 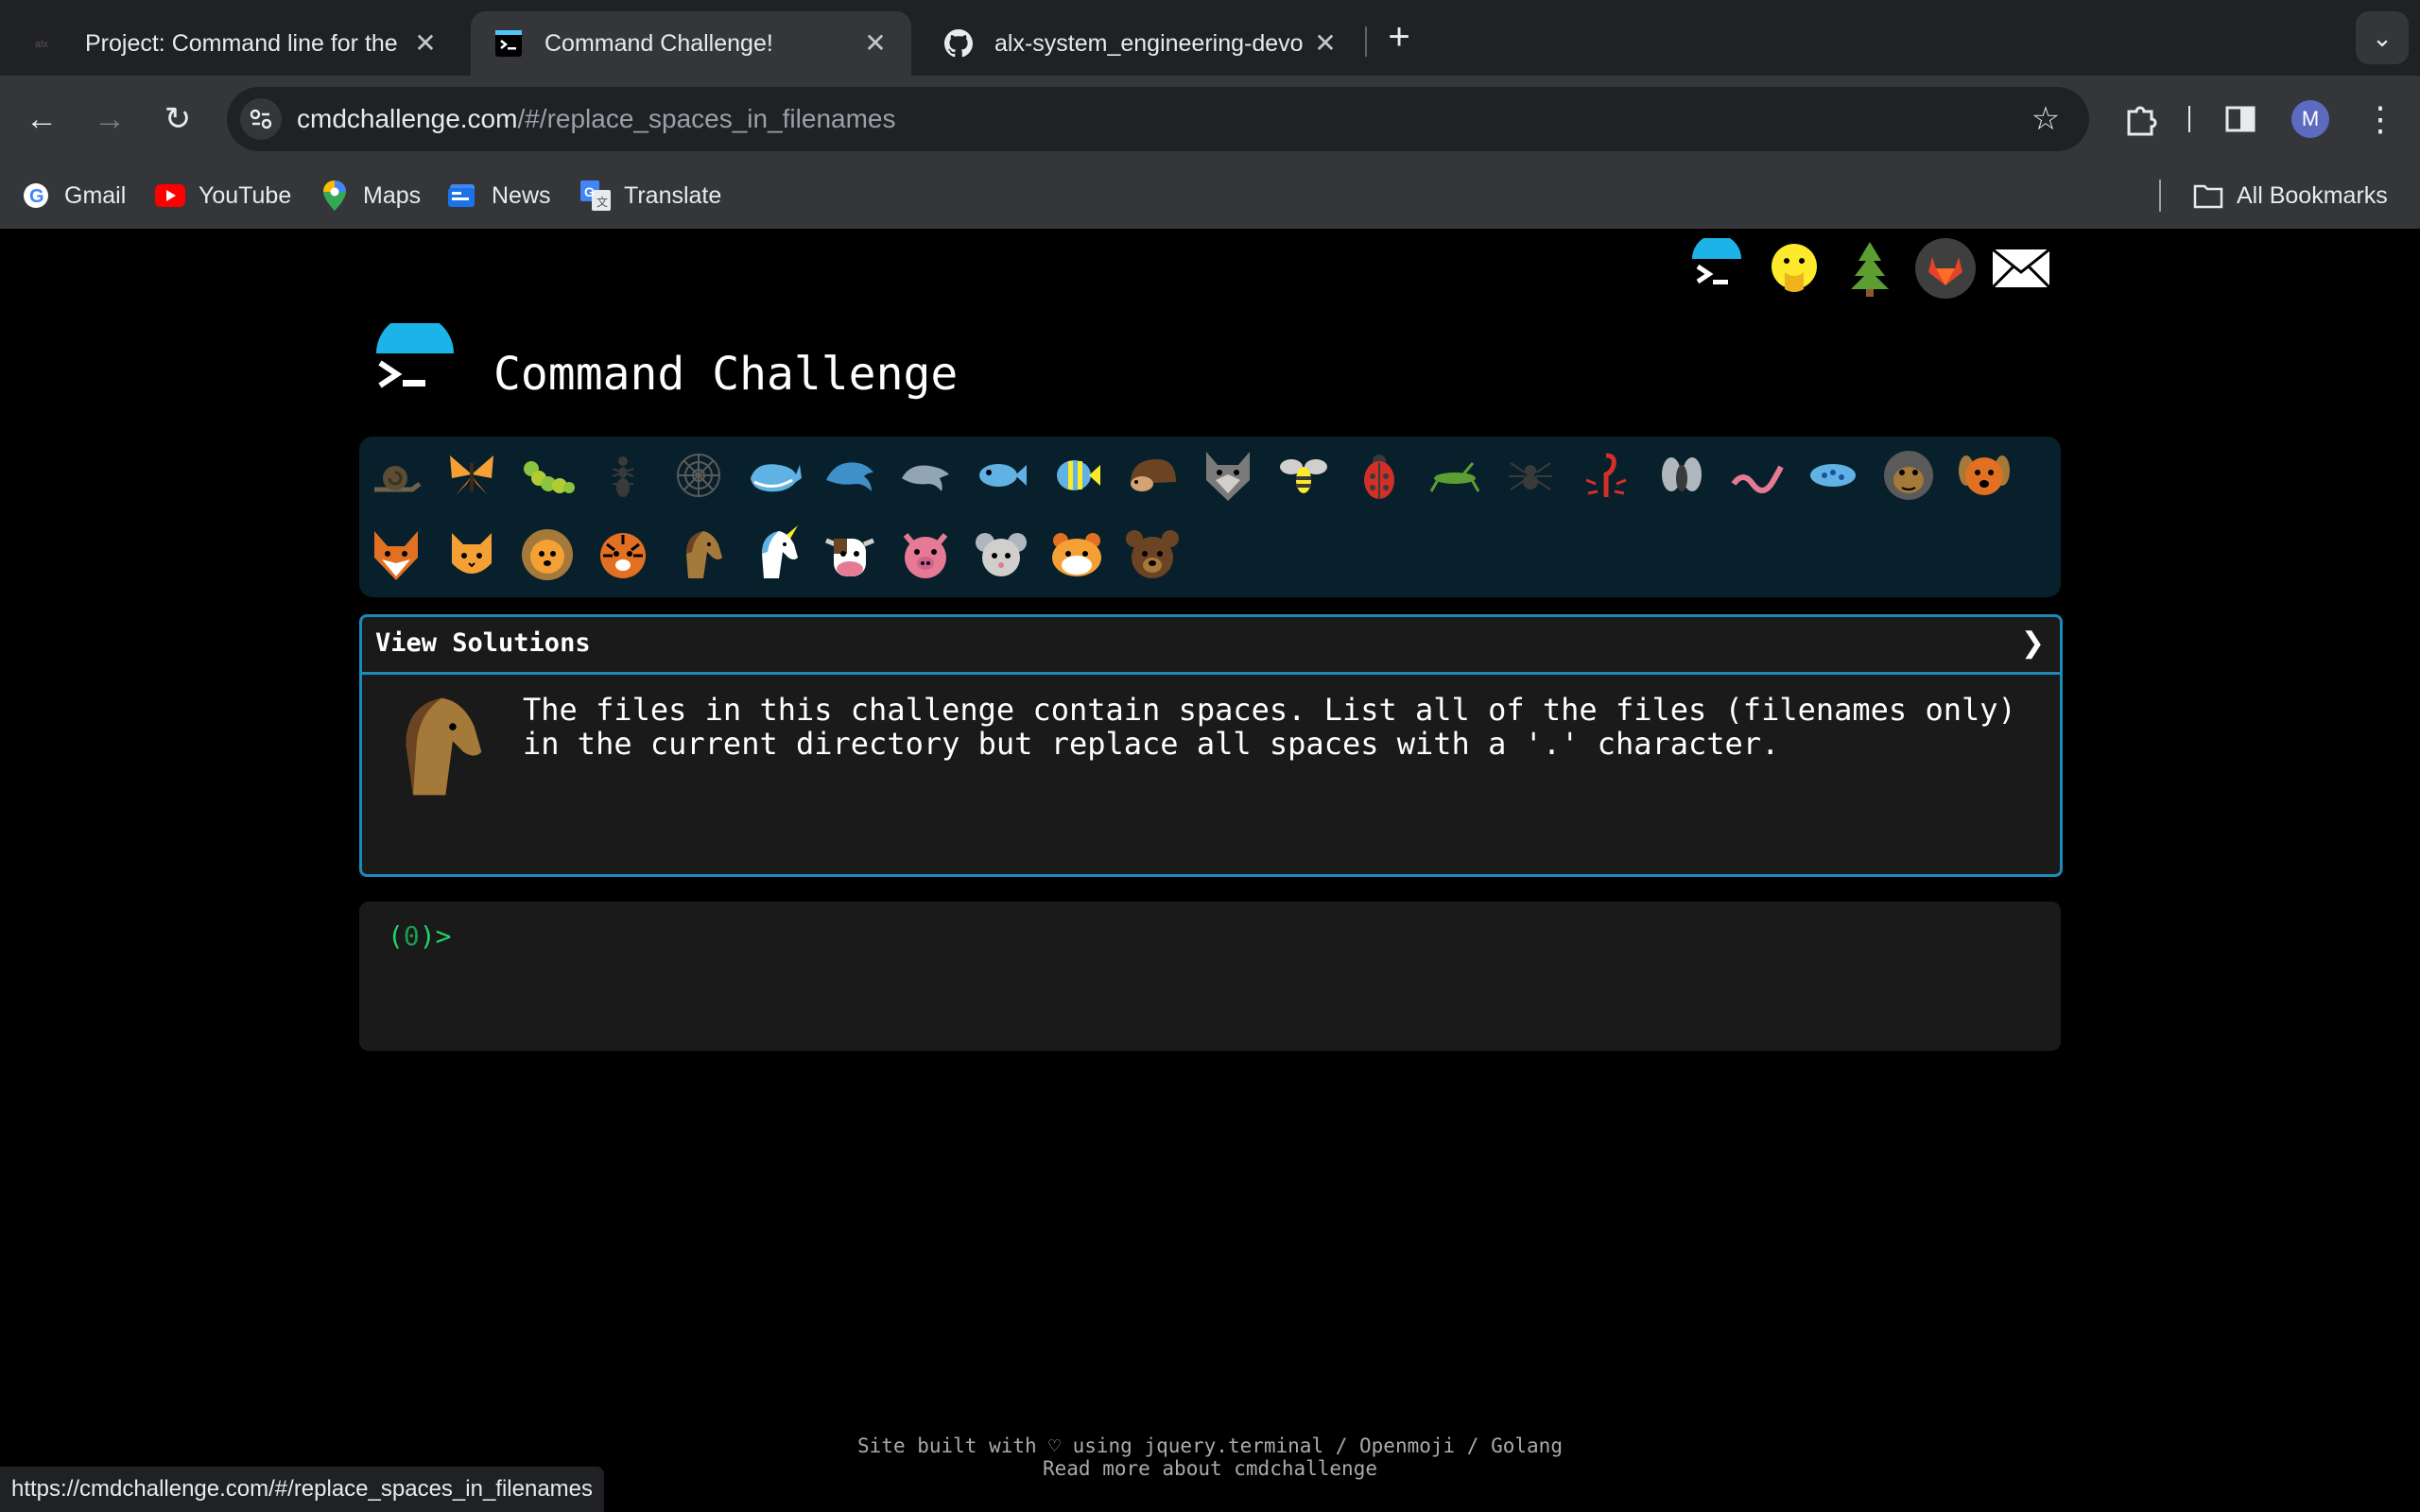 What do you see at coordinates (2310, 119) in the screenshot?
I see `profile-avatar: M` at bounding box center [2310, 119].